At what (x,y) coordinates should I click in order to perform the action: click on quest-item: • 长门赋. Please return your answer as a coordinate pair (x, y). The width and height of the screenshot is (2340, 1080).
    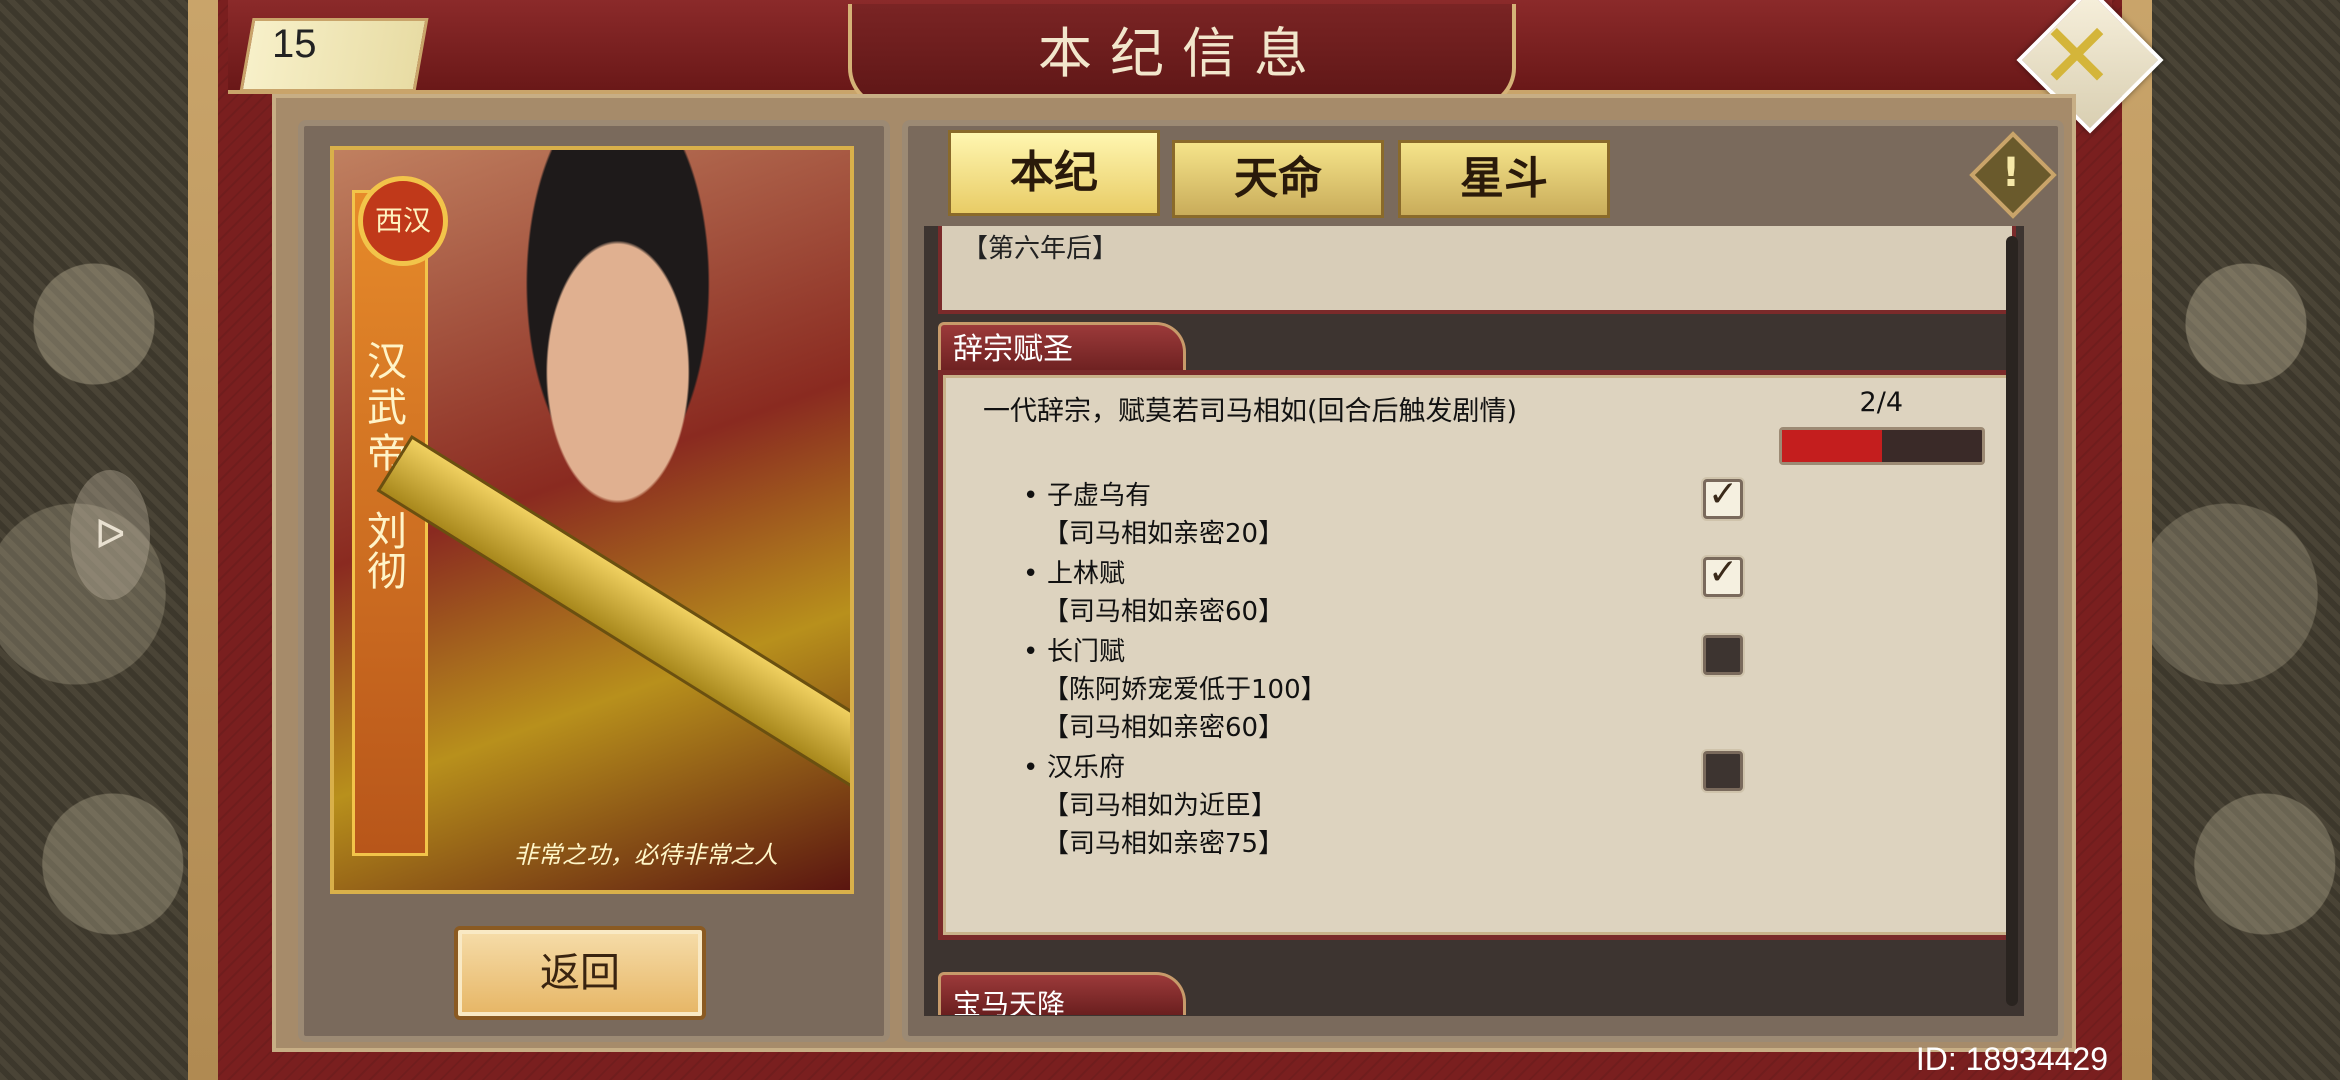
    Looking at the image, I should click on (1074, 652).